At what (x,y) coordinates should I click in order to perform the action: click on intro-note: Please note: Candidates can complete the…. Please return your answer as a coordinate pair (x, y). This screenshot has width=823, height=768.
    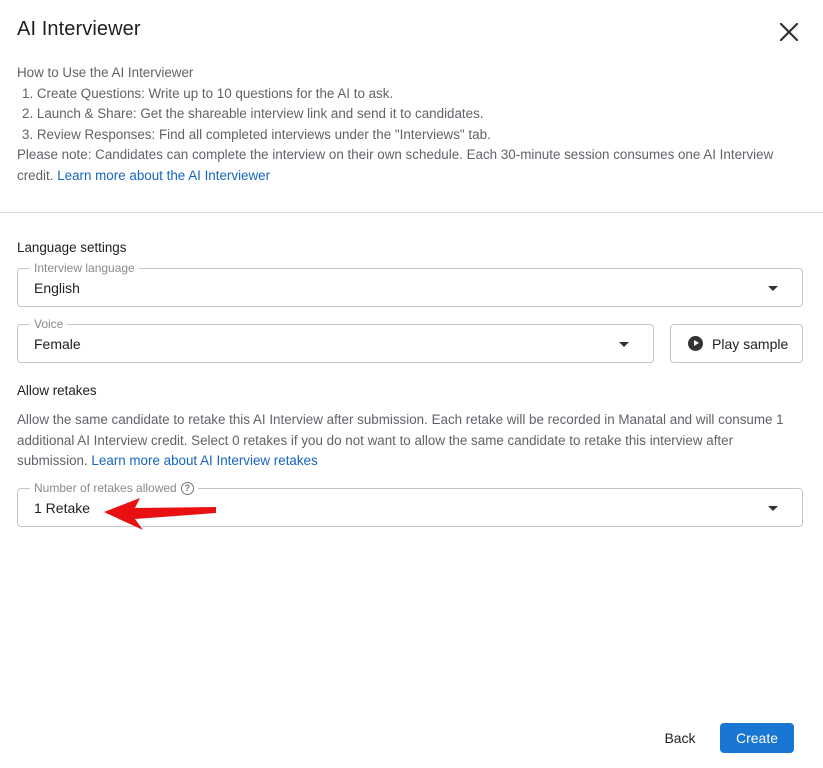
    Looking at the image, I should click on (412, 165).